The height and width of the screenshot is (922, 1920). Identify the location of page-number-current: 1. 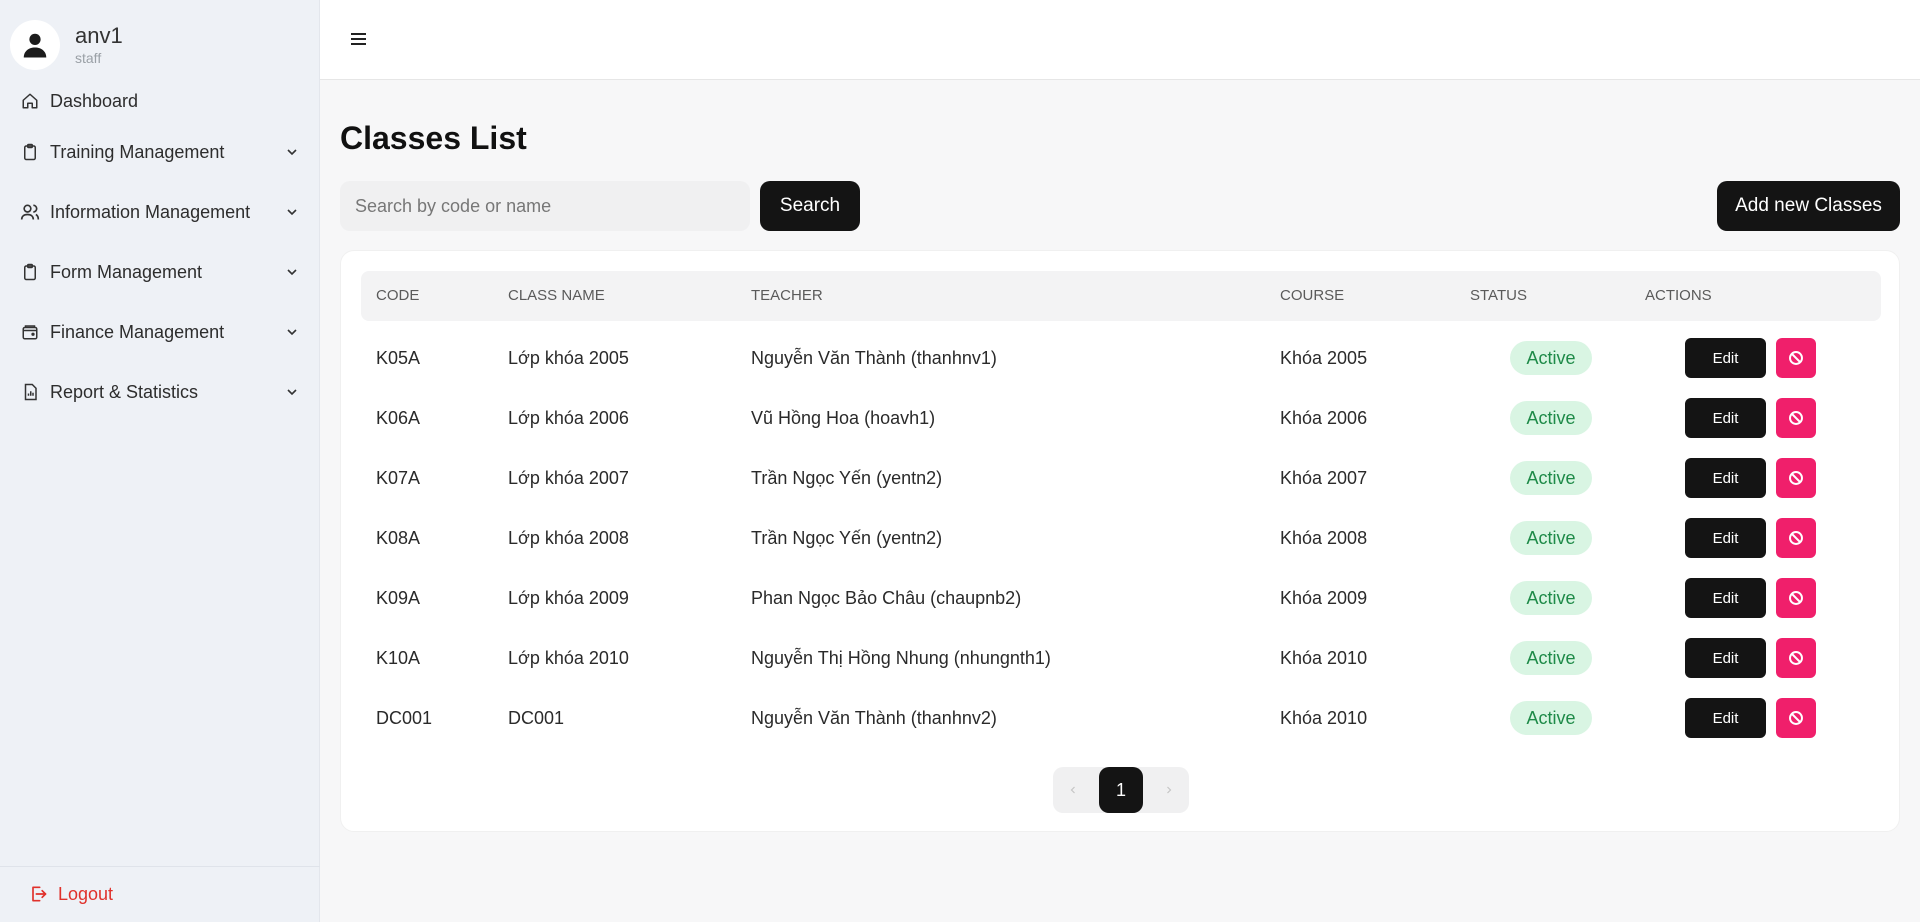
(1121, 790).